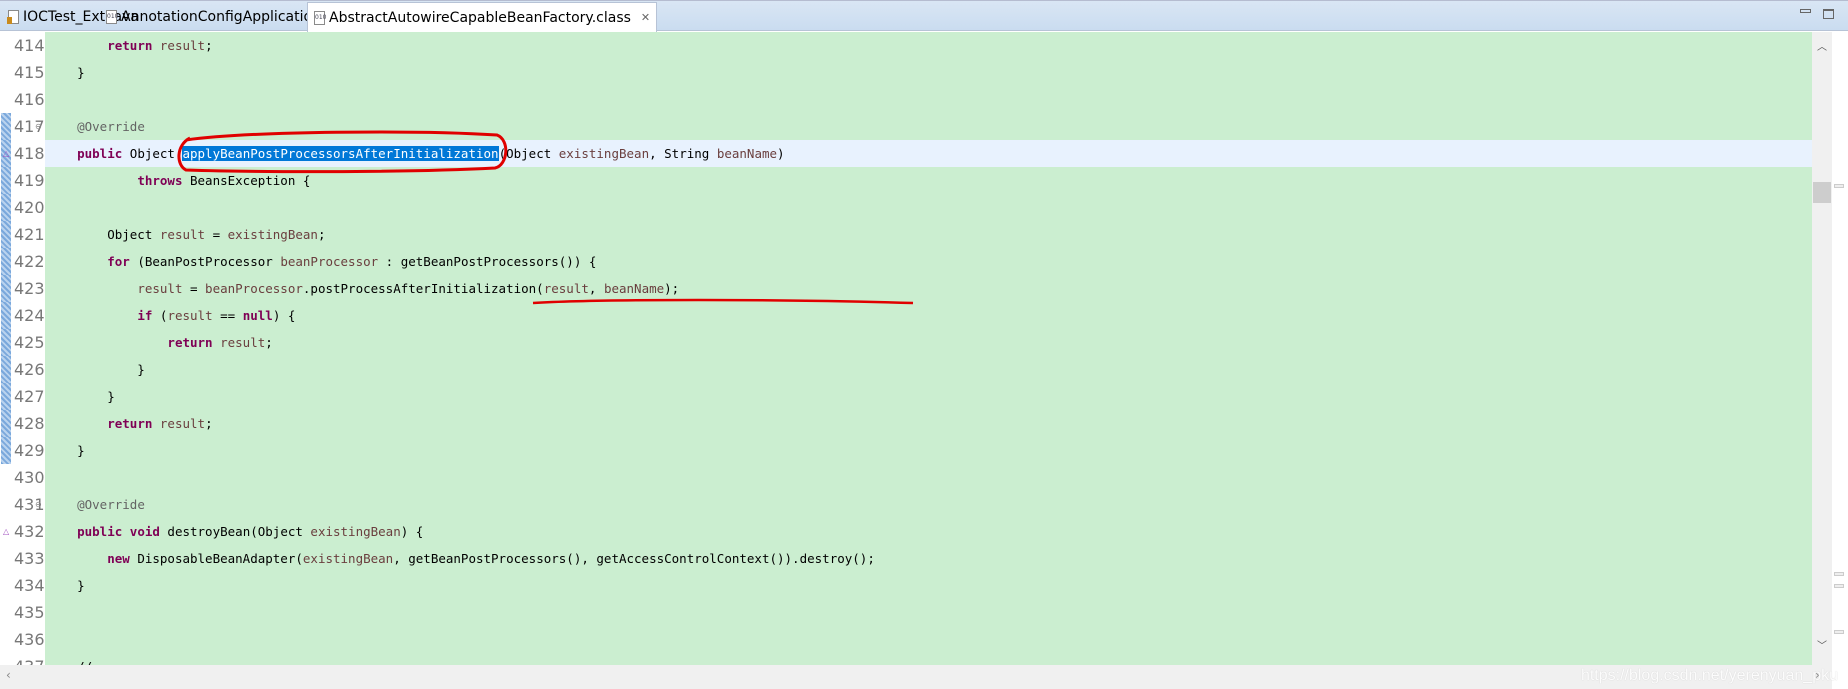  Describe the element at coordinates (906, 396) in the screenshot. I see `code-line: 427 }` at that location.